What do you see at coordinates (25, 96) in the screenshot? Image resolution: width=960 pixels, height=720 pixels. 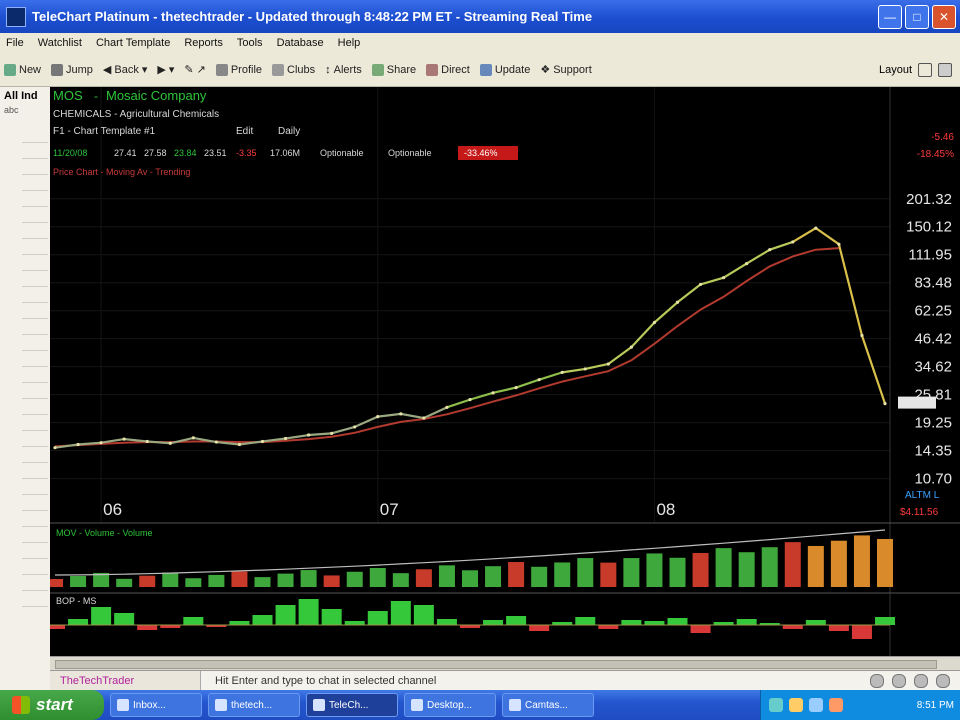 I see `watchlist-header: All Ind` at bounding box center [25, 96].